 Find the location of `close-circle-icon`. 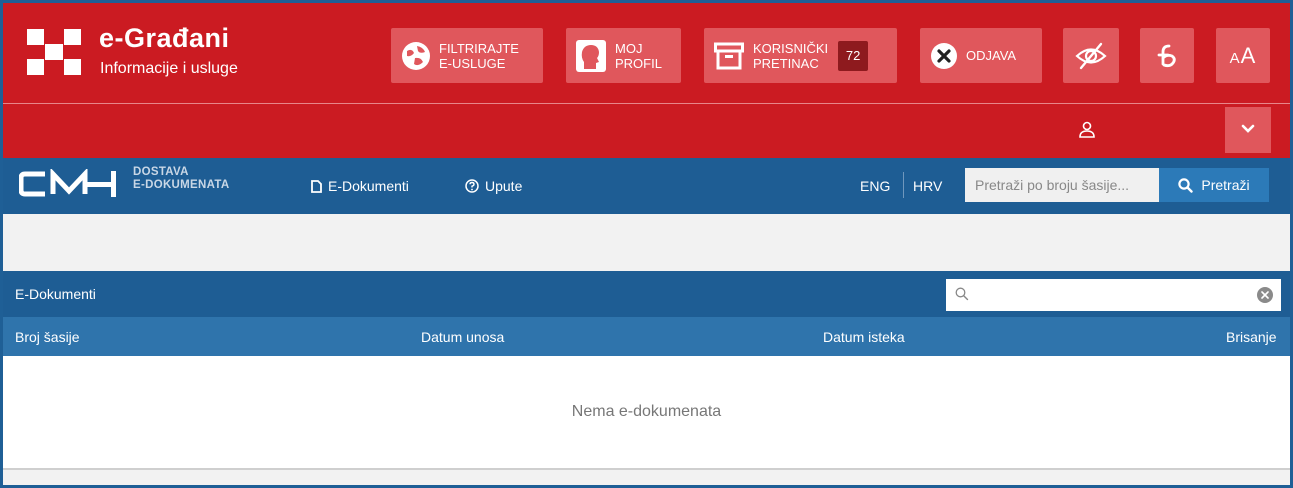

close-circle-icon is located at coordinates (944, 56).